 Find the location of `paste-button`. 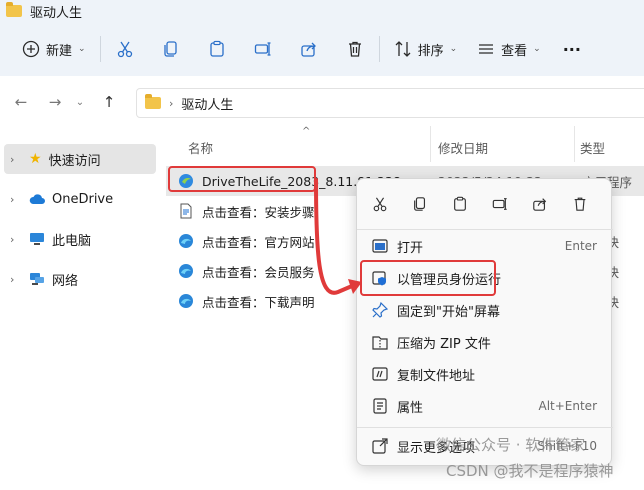

paste-button is located at coordinates (217, 49).